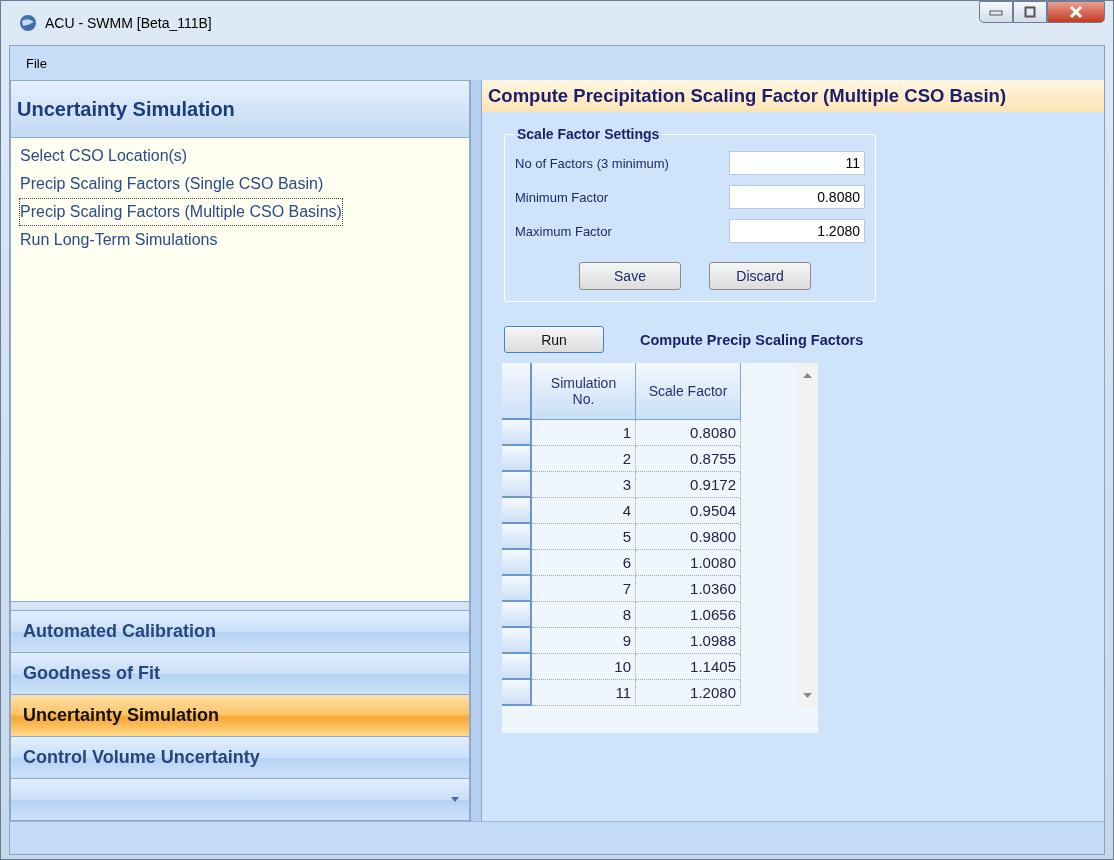 The image size is (1114, 860). Describe the element at coordinates (688, 432) in the screenshot. I see `table-cell: 0.8080` at that location.